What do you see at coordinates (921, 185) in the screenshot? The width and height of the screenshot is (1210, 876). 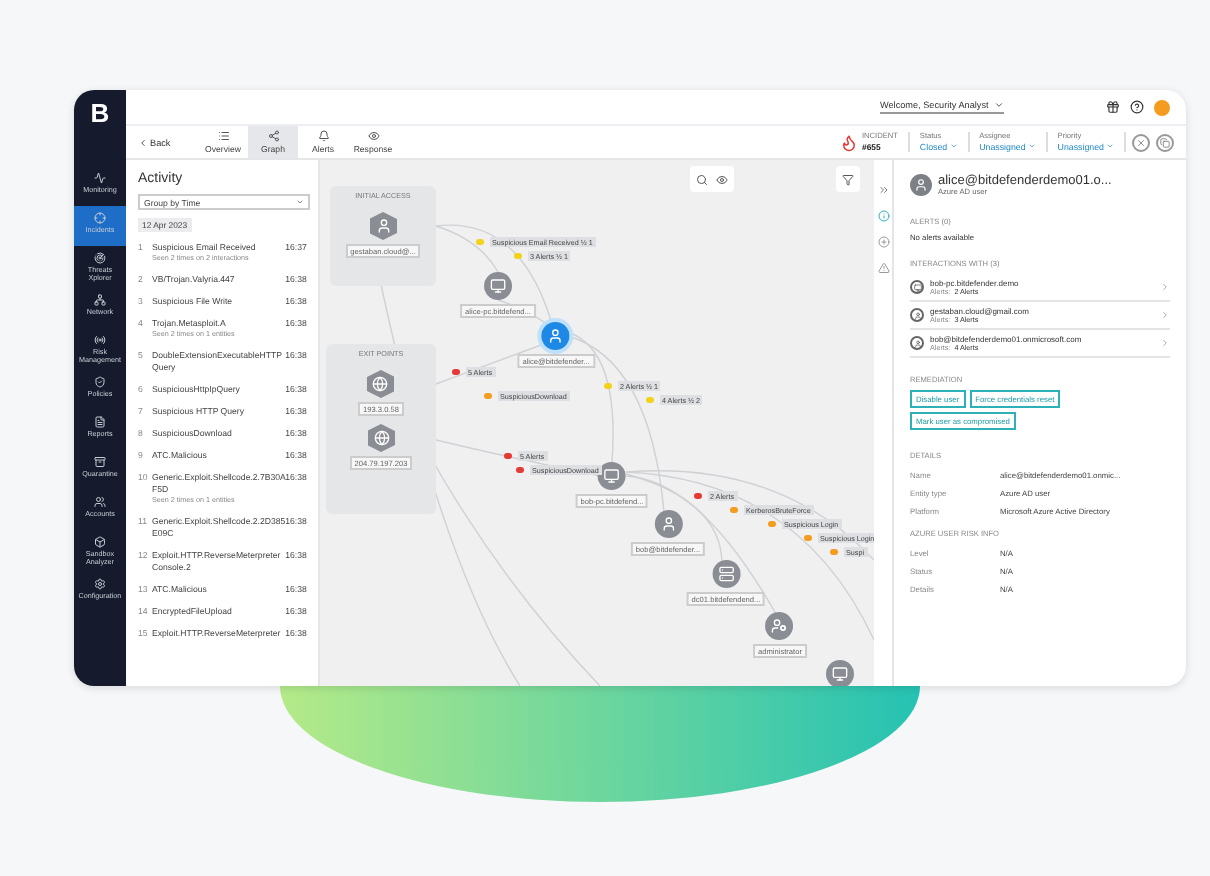 I see `user-avatar` at bounding box center [921, 185].